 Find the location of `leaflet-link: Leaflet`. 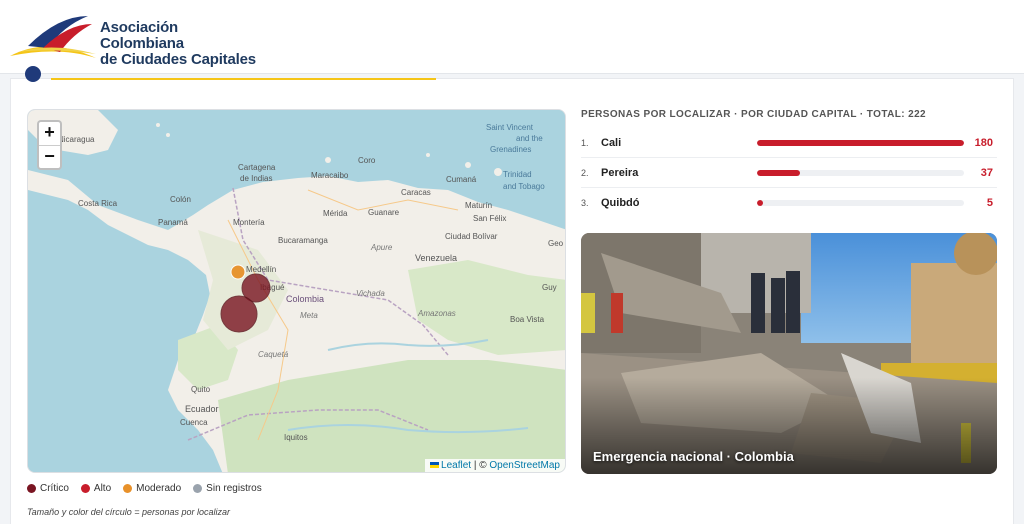

leaflet-link: Leaflet is located at coordinates (456, 465).